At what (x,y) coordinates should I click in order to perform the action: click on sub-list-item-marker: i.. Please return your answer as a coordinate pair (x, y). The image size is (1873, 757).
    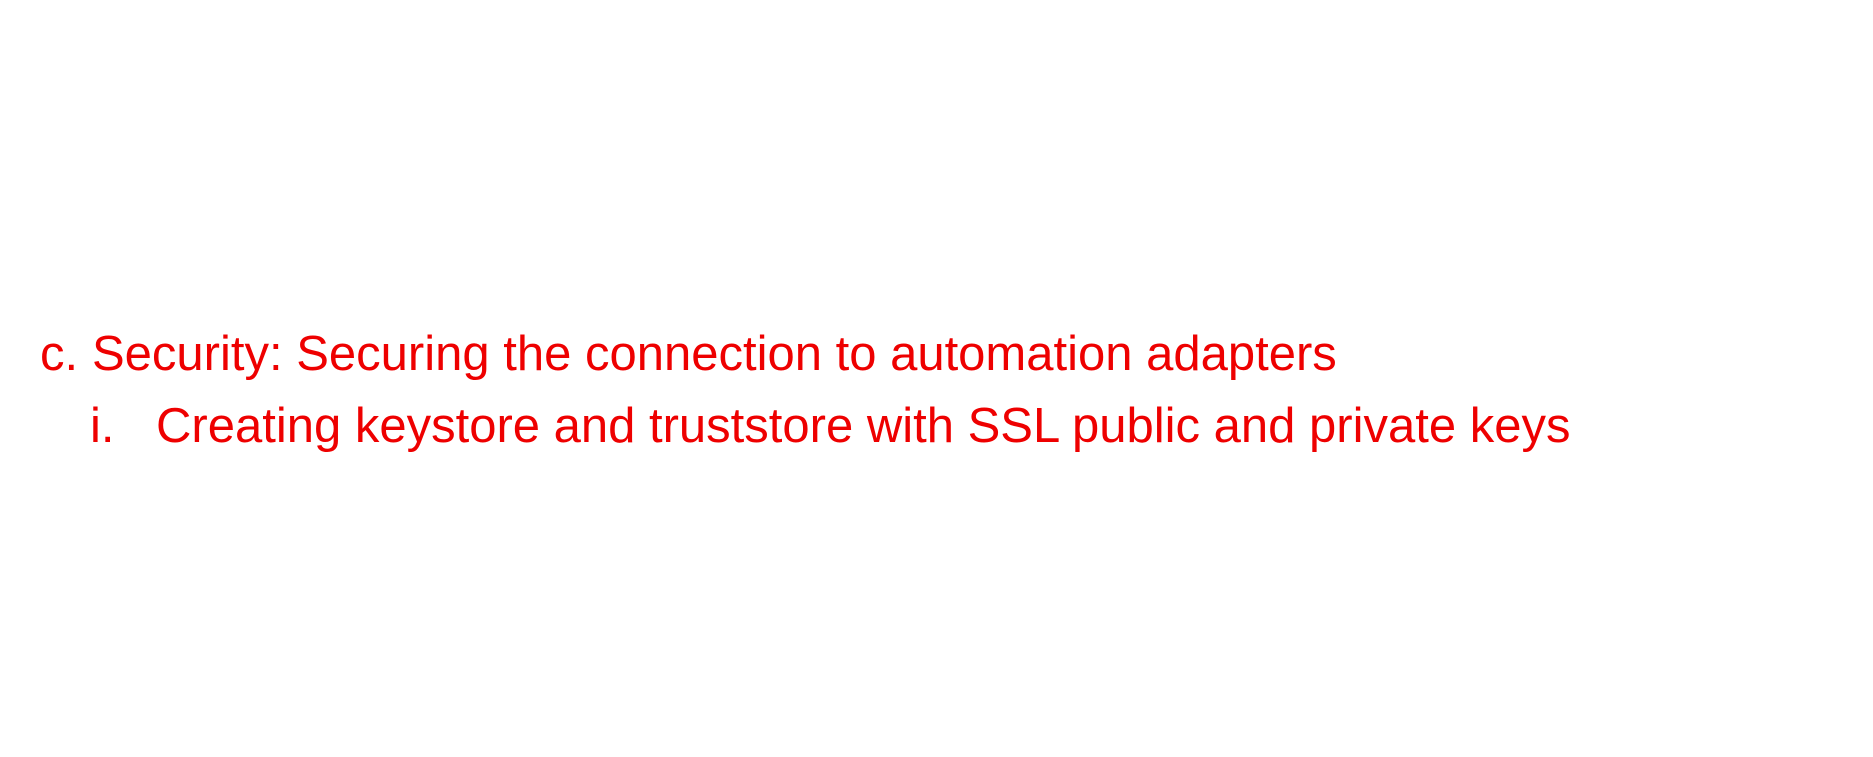
    Looking at the image, I should click on (102, 426).